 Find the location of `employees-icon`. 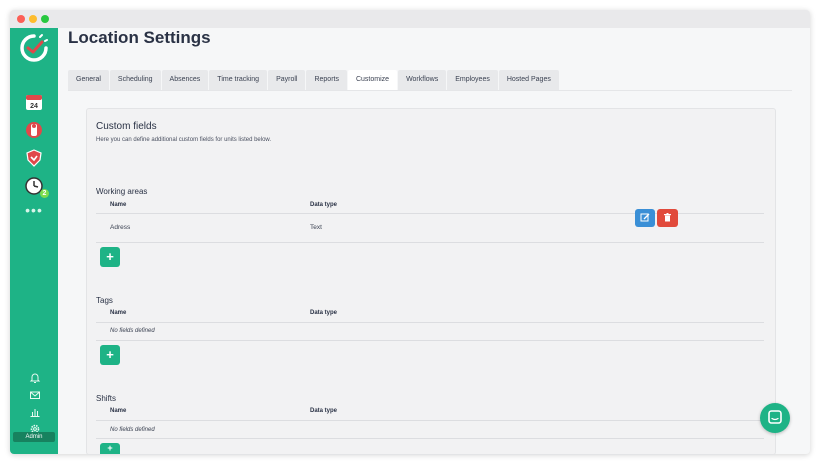

employees-icon is located at coordinates (34, 130).